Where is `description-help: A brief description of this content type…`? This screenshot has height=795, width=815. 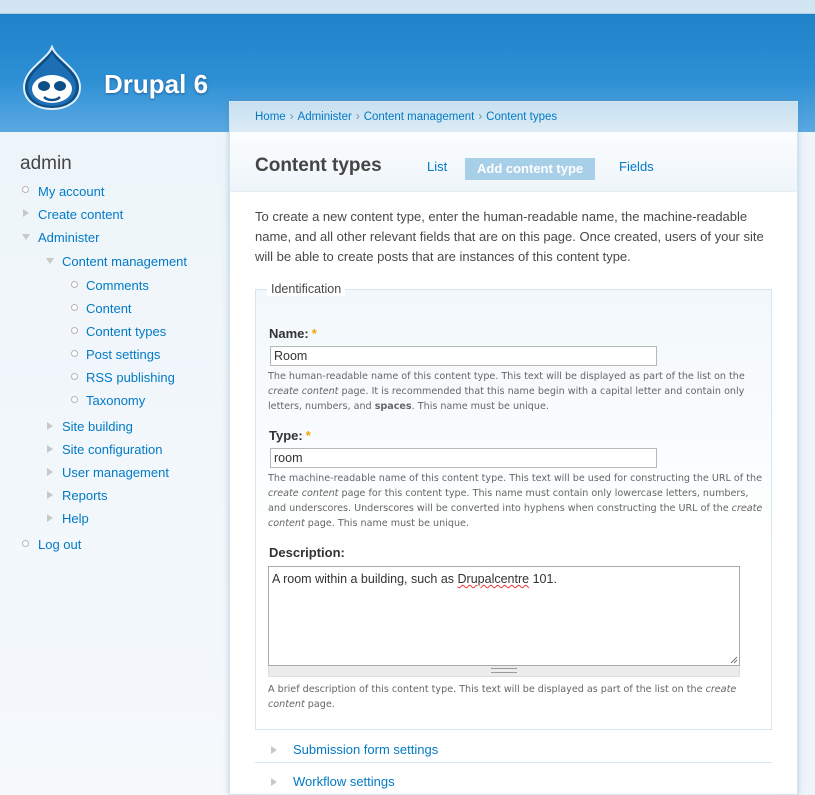
description-help: A brief description of this content type… is located at coordinates (515, 697).